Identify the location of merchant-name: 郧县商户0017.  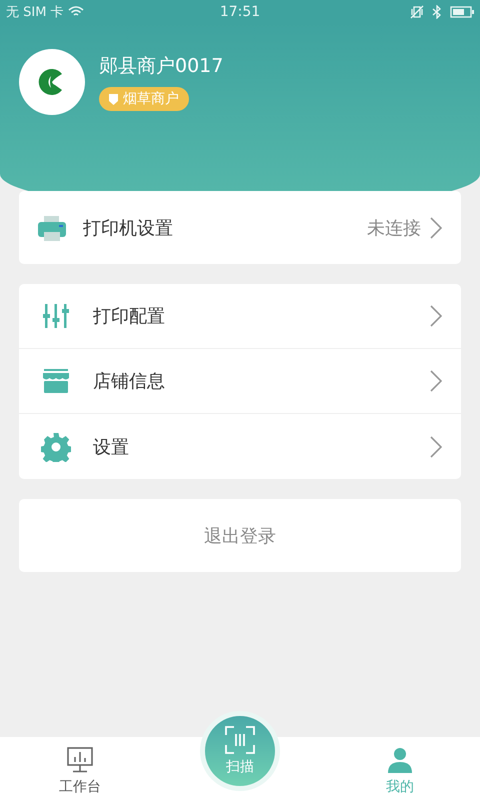
(161, 66).